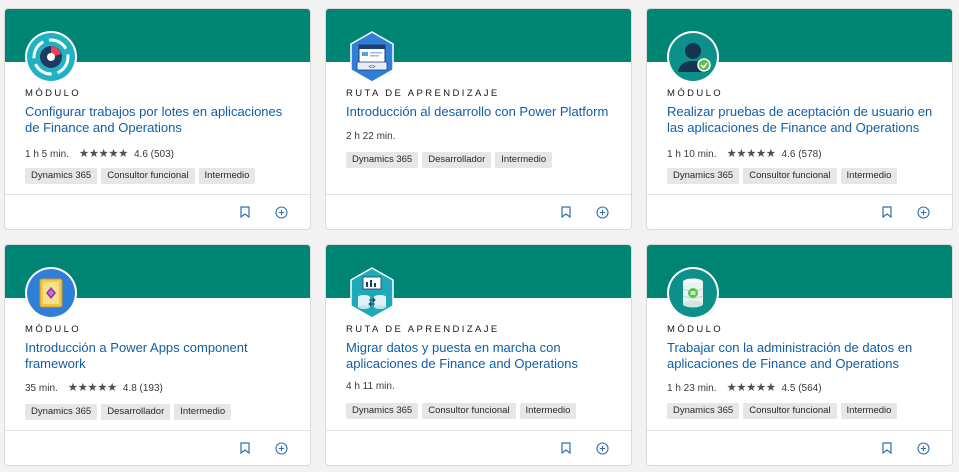  Describe the element at coordinates (801, 388) in the screenshot. I see `rating-value: 4.5 (564)` at that location.